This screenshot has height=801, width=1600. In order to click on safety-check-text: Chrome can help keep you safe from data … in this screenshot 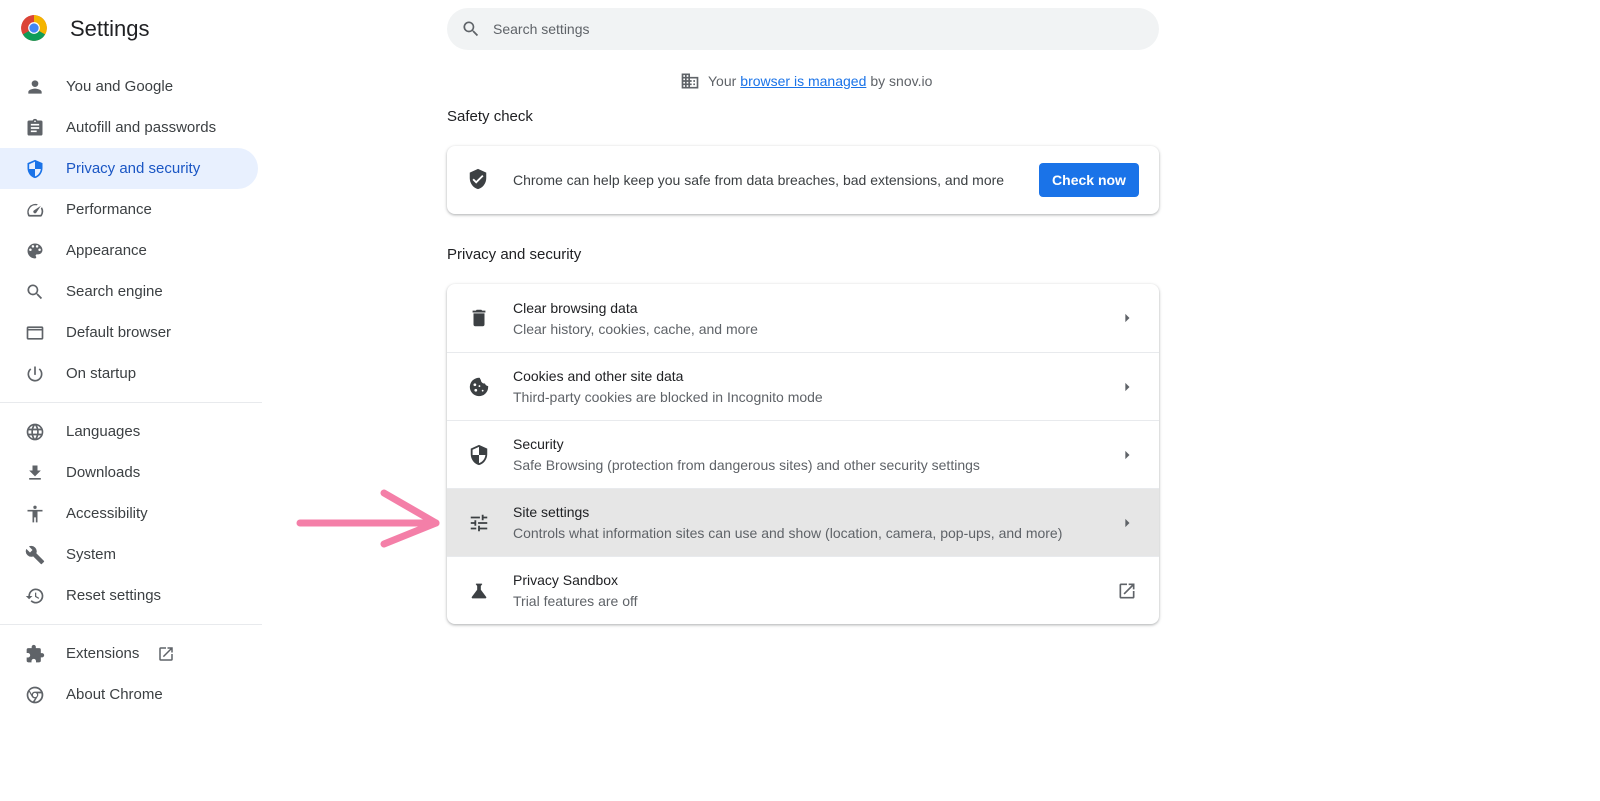, I will do `click(759, 180)`.